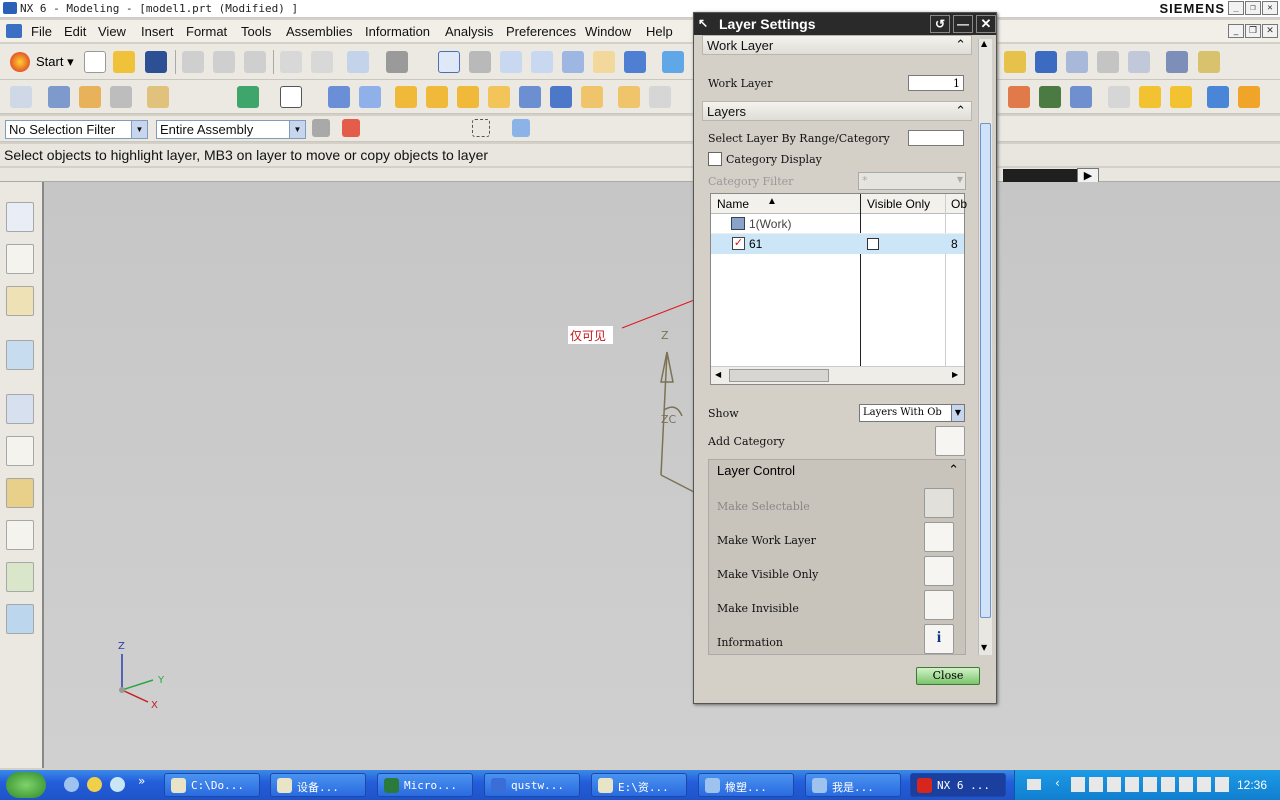  Describe the element at coordinates (1253, 8) in the screenshot. I see `restore-button: ❐` at that location.